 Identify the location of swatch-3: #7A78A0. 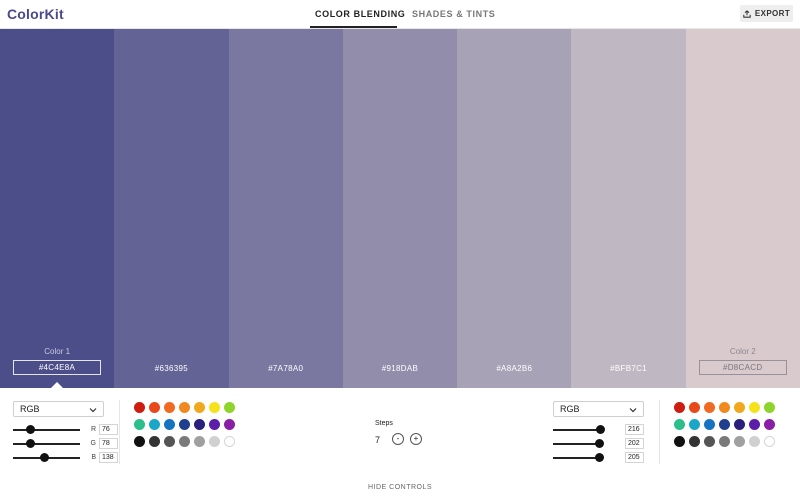
(285, 208).